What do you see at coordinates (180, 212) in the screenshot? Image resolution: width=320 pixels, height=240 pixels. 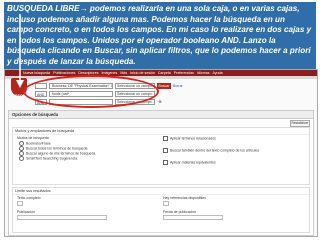 I see `limit-pubdate: Fecha de publicación` at bounding box center [180, 212].